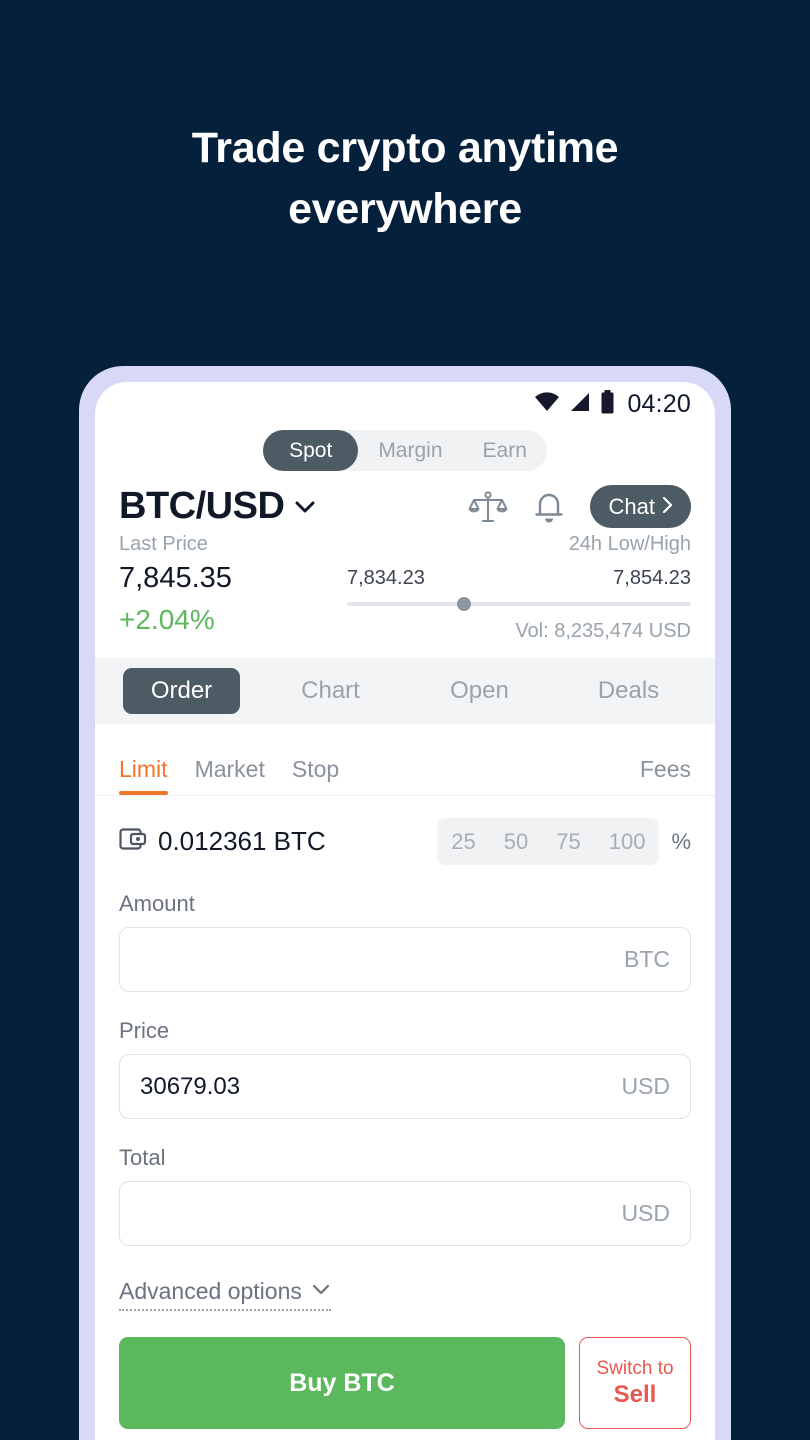 The height and width of the screenshot is (1440, 810). Describe the element at coordinates (202, 506) in the screenshot. I see `pair-name: BTC/USD` at that location.